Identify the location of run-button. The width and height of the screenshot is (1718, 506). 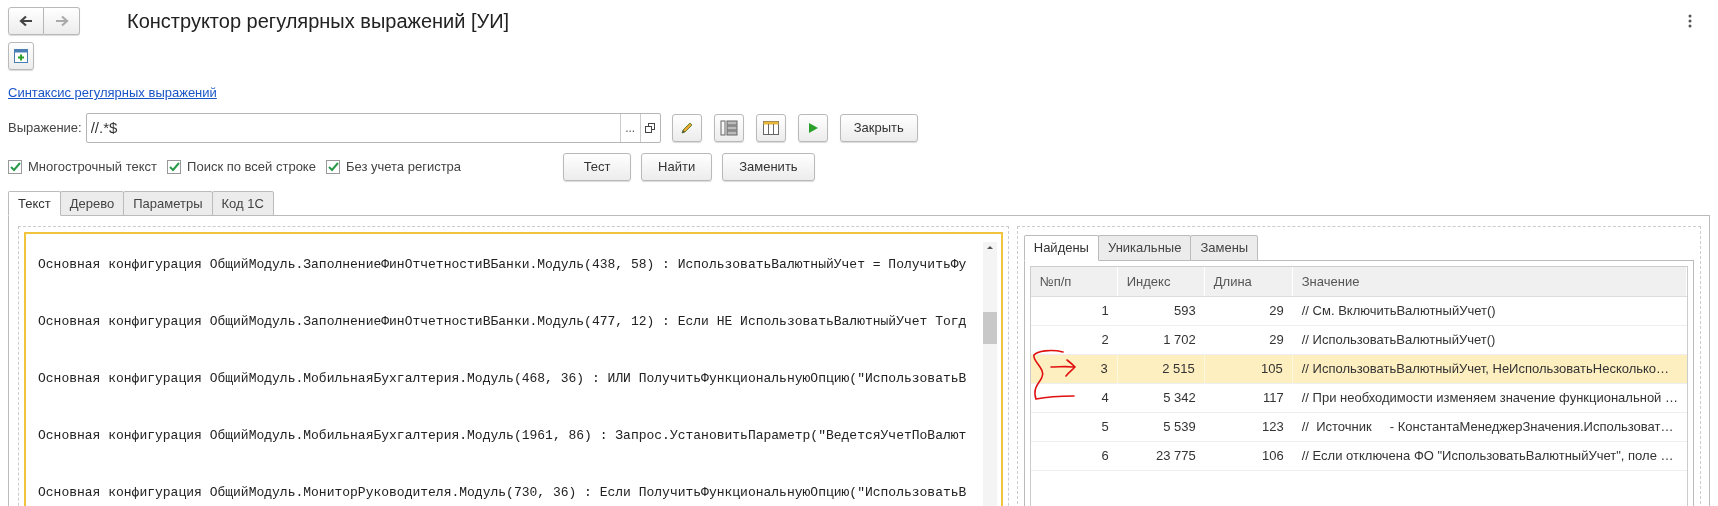
(812, 128).